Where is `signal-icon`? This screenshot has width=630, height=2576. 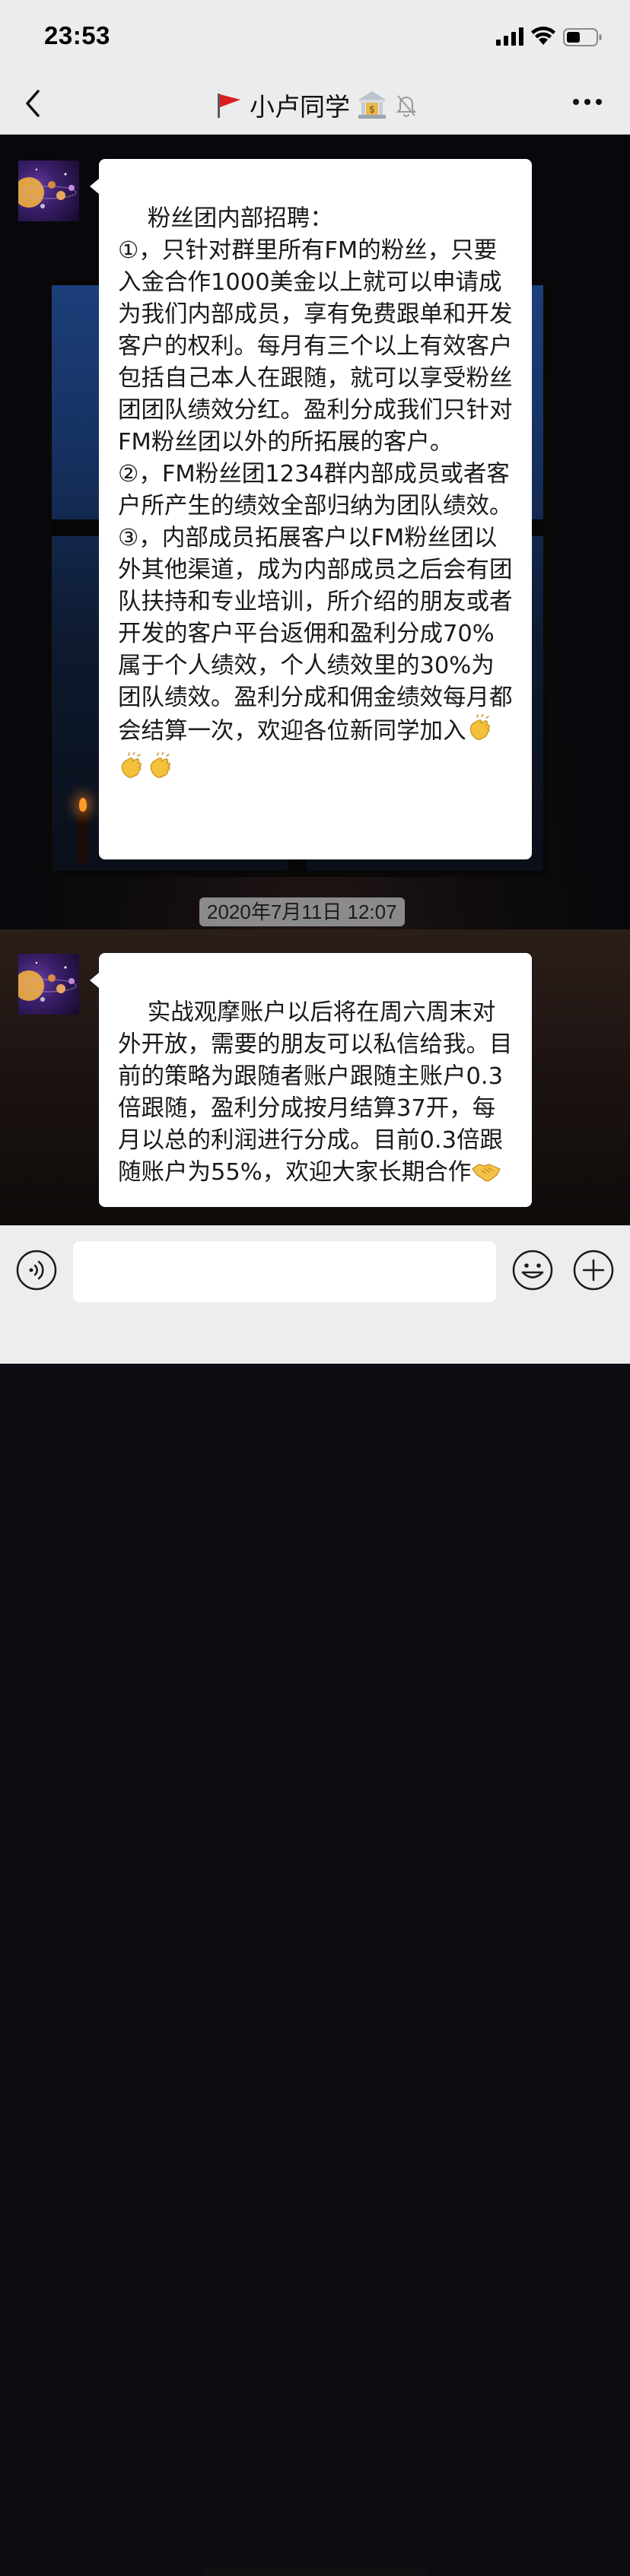 signal-icon is located at coordinates (509, 36).